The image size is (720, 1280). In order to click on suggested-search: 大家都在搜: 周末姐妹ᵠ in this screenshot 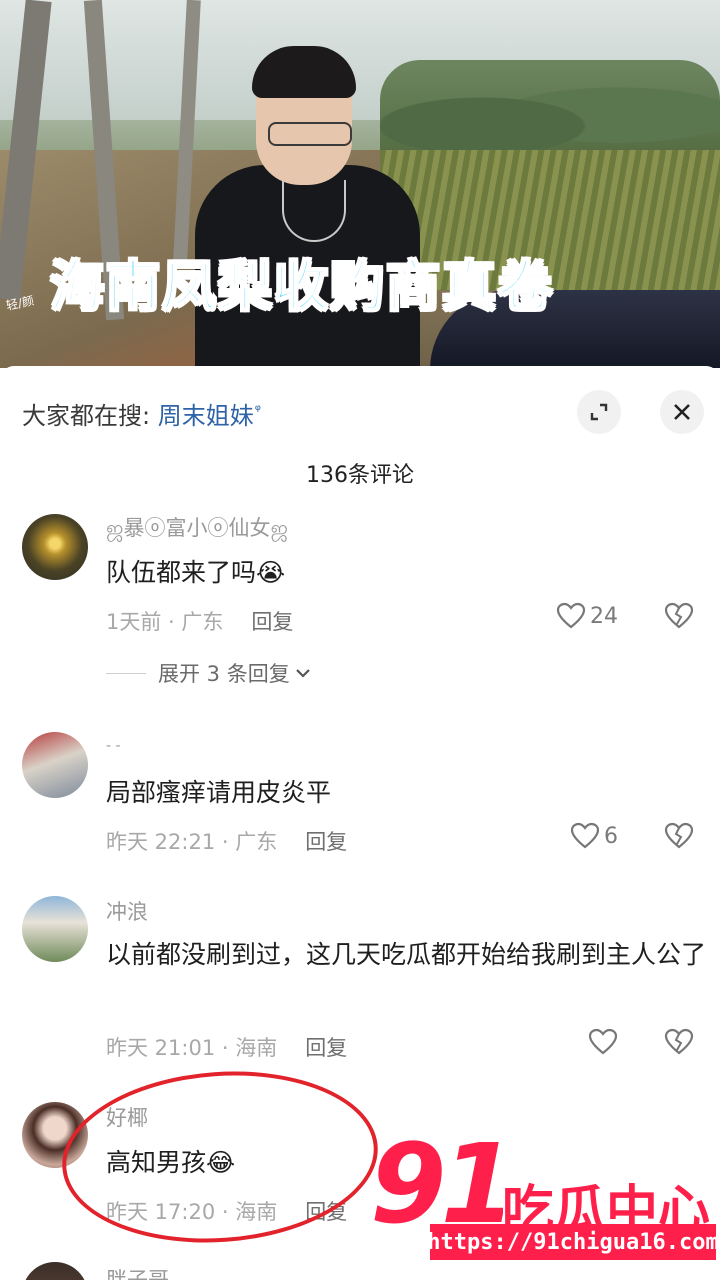, I will do `click(141, 413)`.